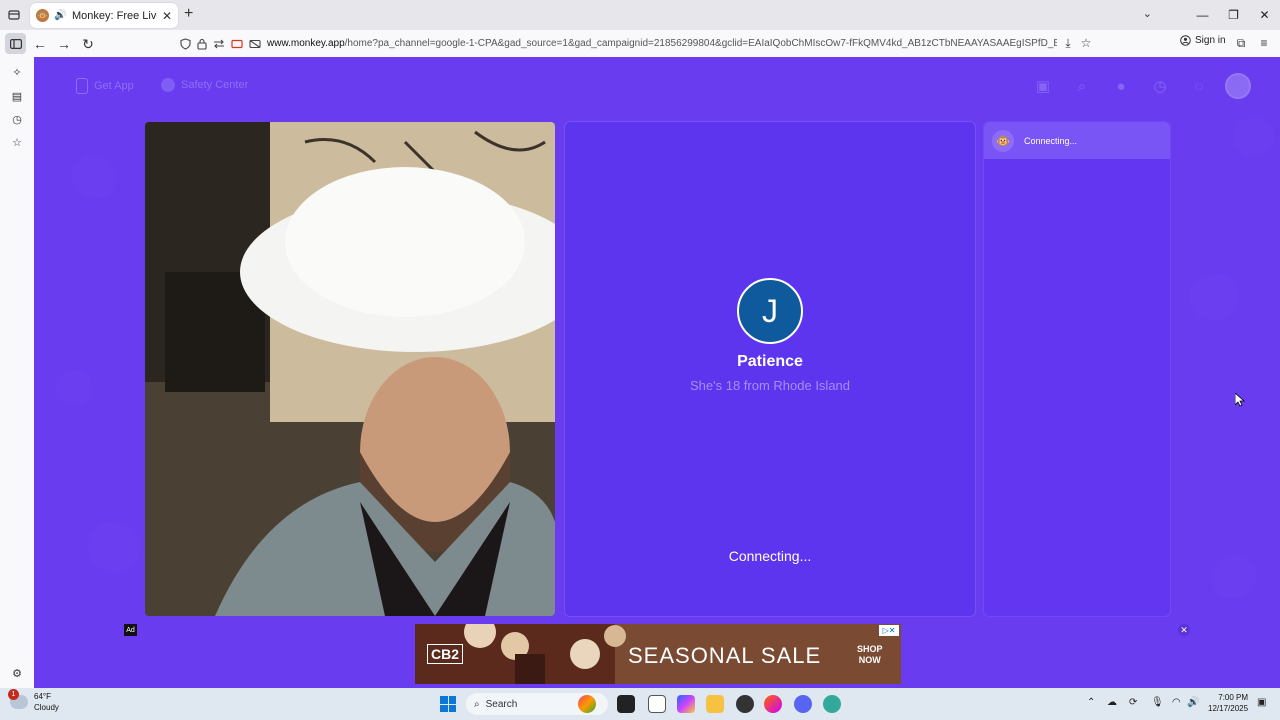  What do you see at coordinates (745, 704) in the screenshot?
I see `chrome-icon` at bounding box center [745, 704].